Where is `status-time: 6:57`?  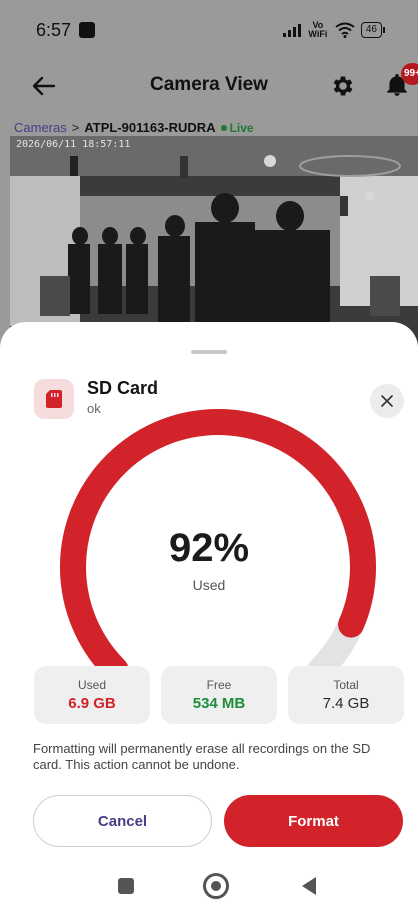 status-time: 6:57 is located at coordinates (54, 29).